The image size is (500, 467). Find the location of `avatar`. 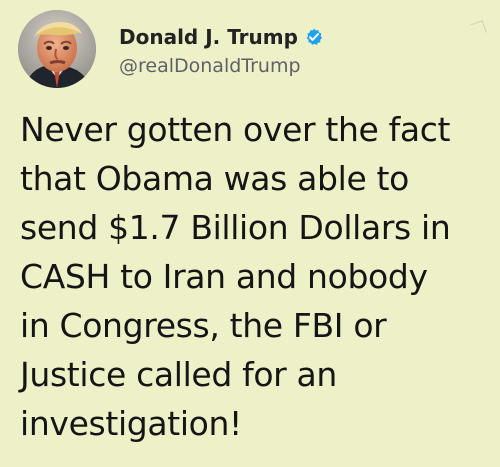

avatar is located at coordinates (57, 49).